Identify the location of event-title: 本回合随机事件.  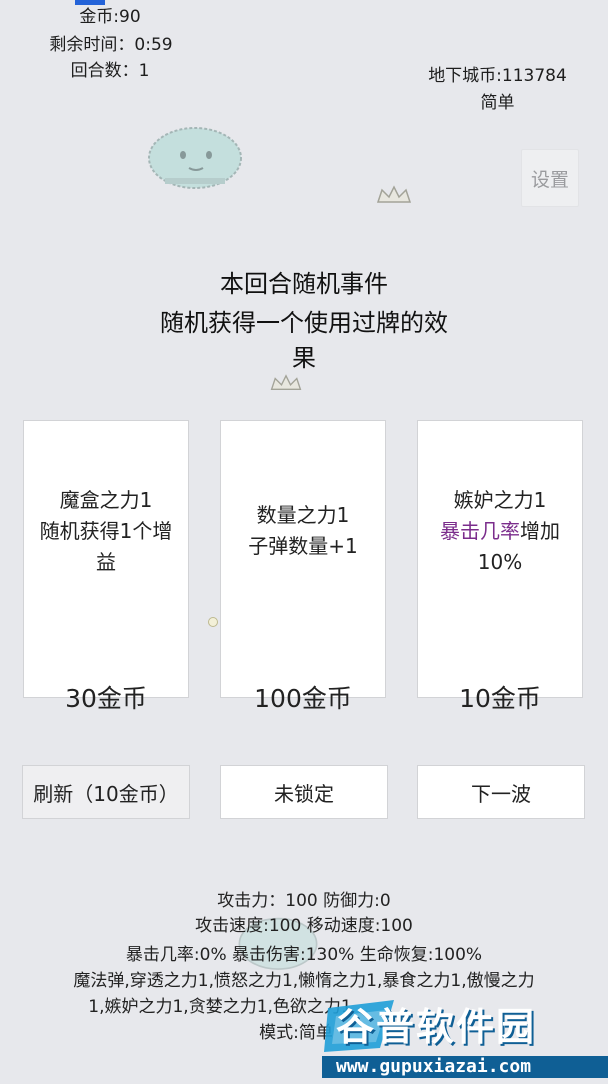
(304, 284).